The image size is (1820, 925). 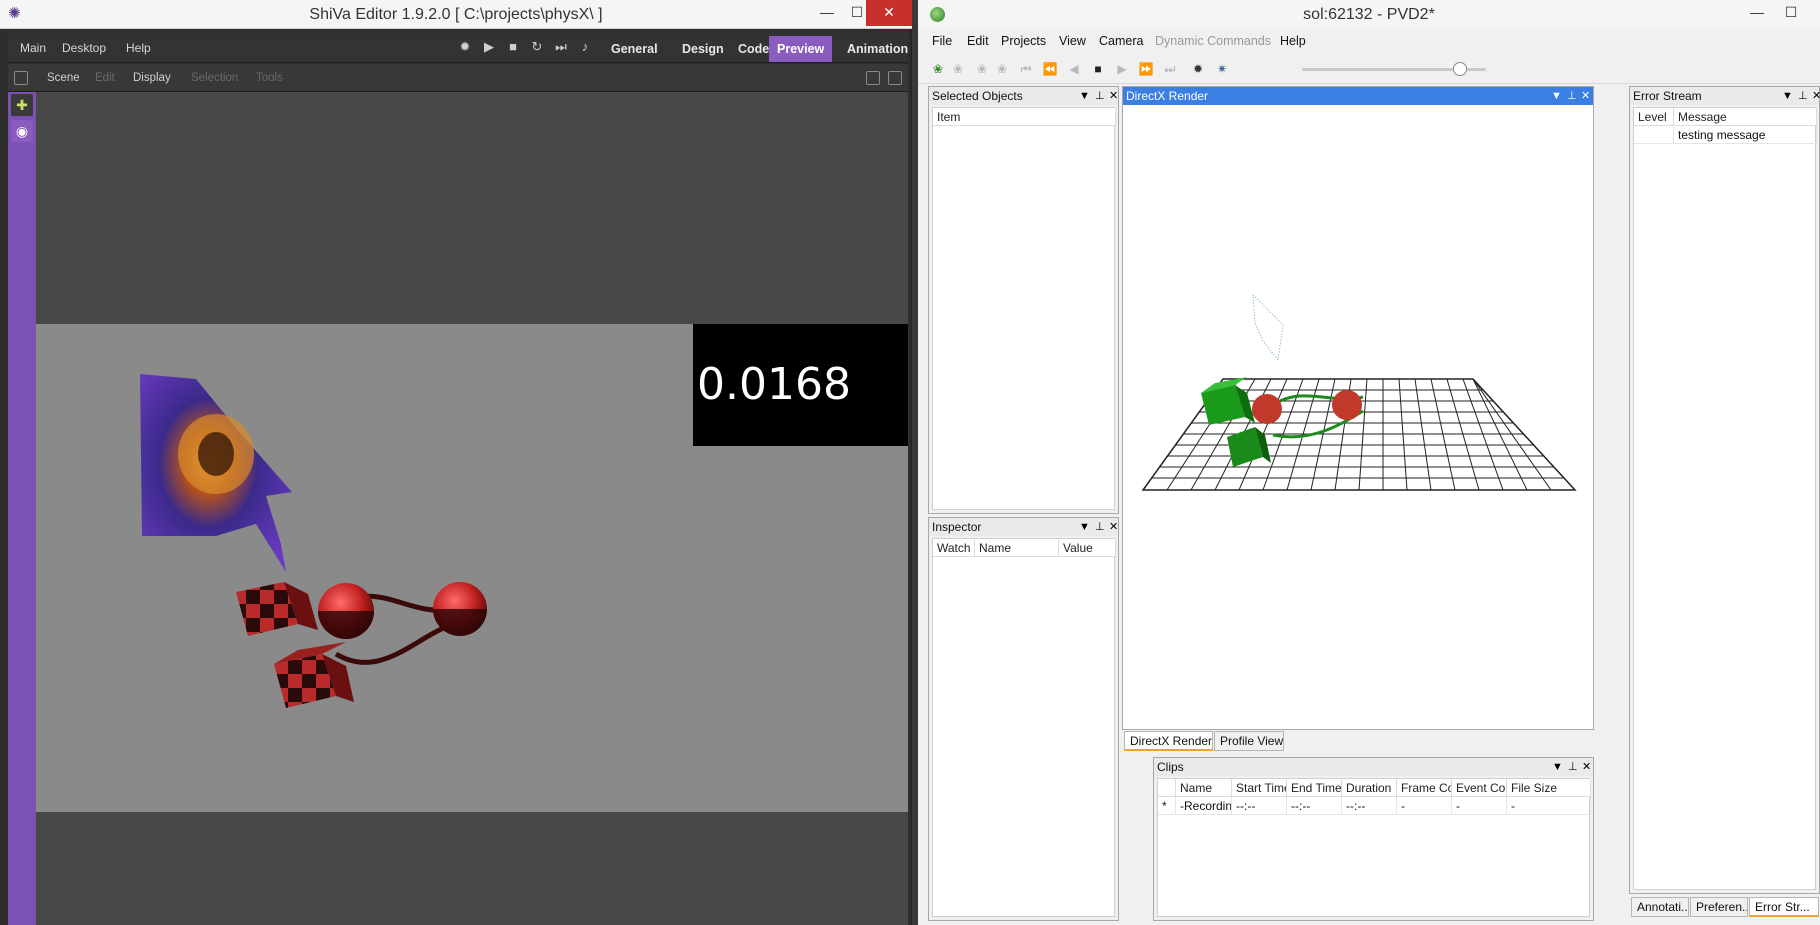 What do you see at coordinates (561, 47) in the screenshot?
I see `step-icon: ⏭` at bounding box center [561, 47].